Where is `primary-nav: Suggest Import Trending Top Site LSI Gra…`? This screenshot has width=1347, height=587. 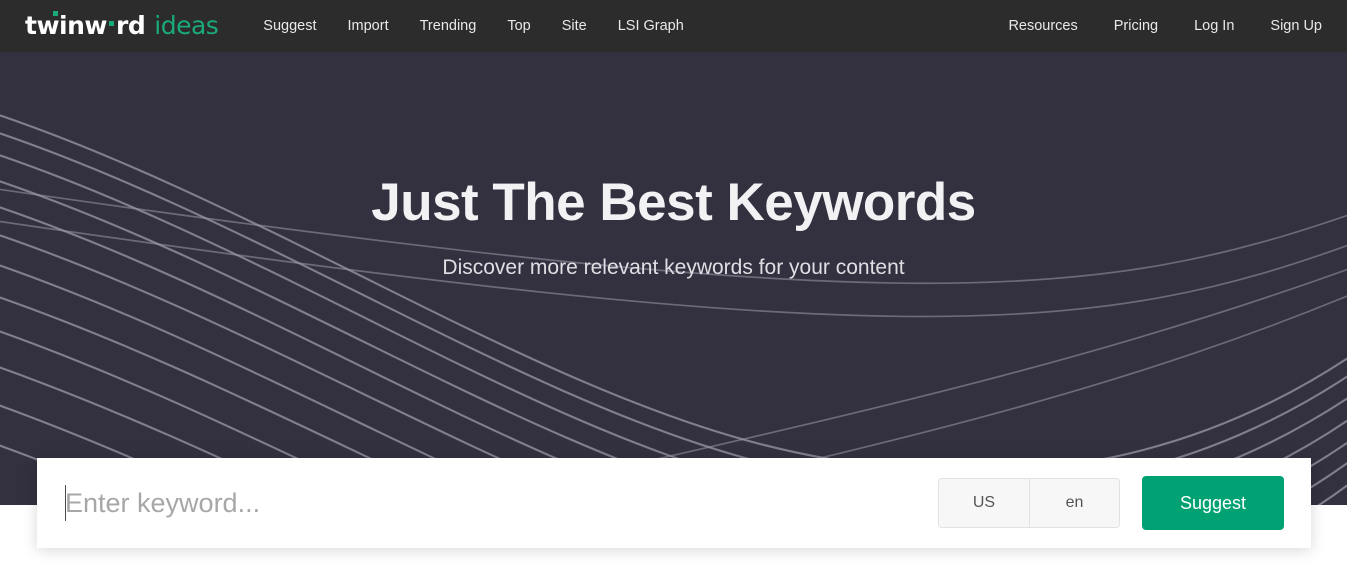
primary-nav: Suggest Import Trending Top Site LSI Gra… is located at coordinates (489, 26).